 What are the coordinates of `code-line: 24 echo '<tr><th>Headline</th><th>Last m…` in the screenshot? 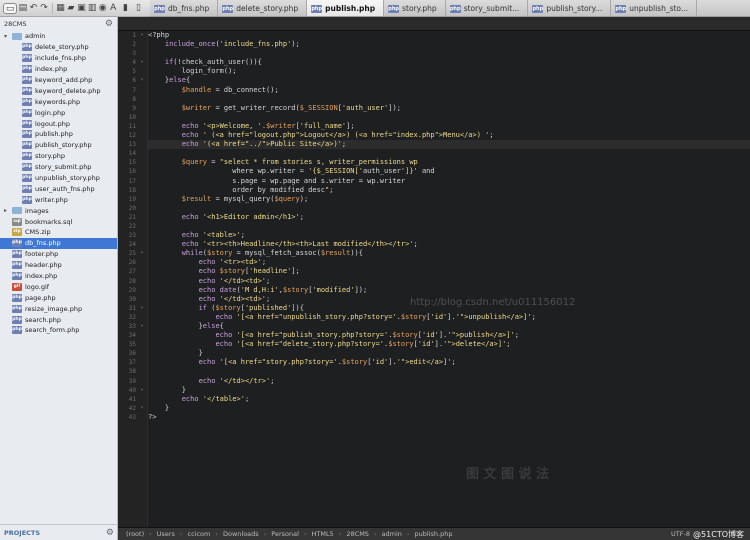 It's located at (439, 244).